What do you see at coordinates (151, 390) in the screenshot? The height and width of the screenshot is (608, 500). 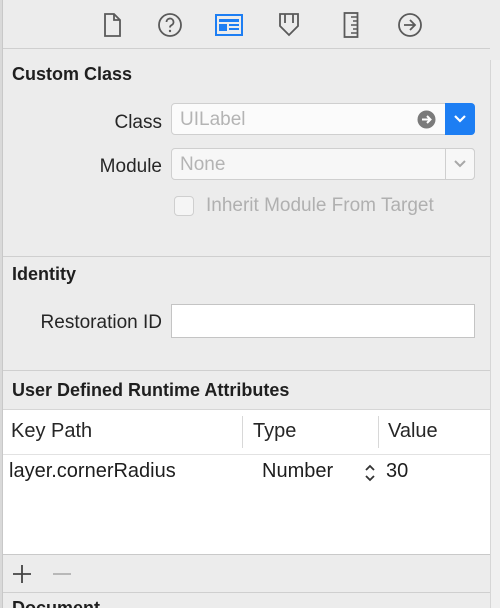 I see `runtime-attributes-title: User Defined Runtime Attributes` at bounding box center [151, 390].